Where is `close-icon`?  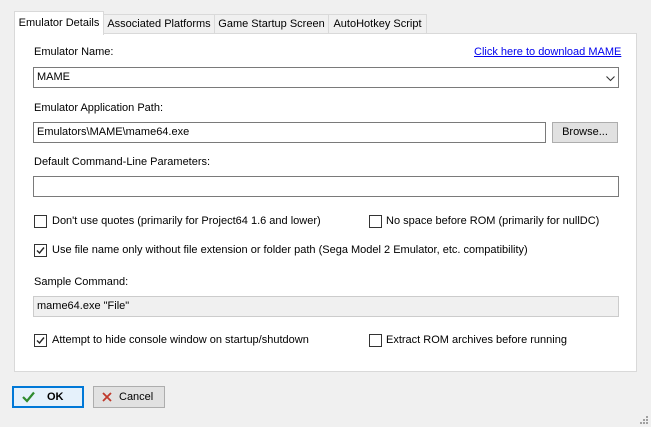
close-icon is located at coordinates (107, 397).